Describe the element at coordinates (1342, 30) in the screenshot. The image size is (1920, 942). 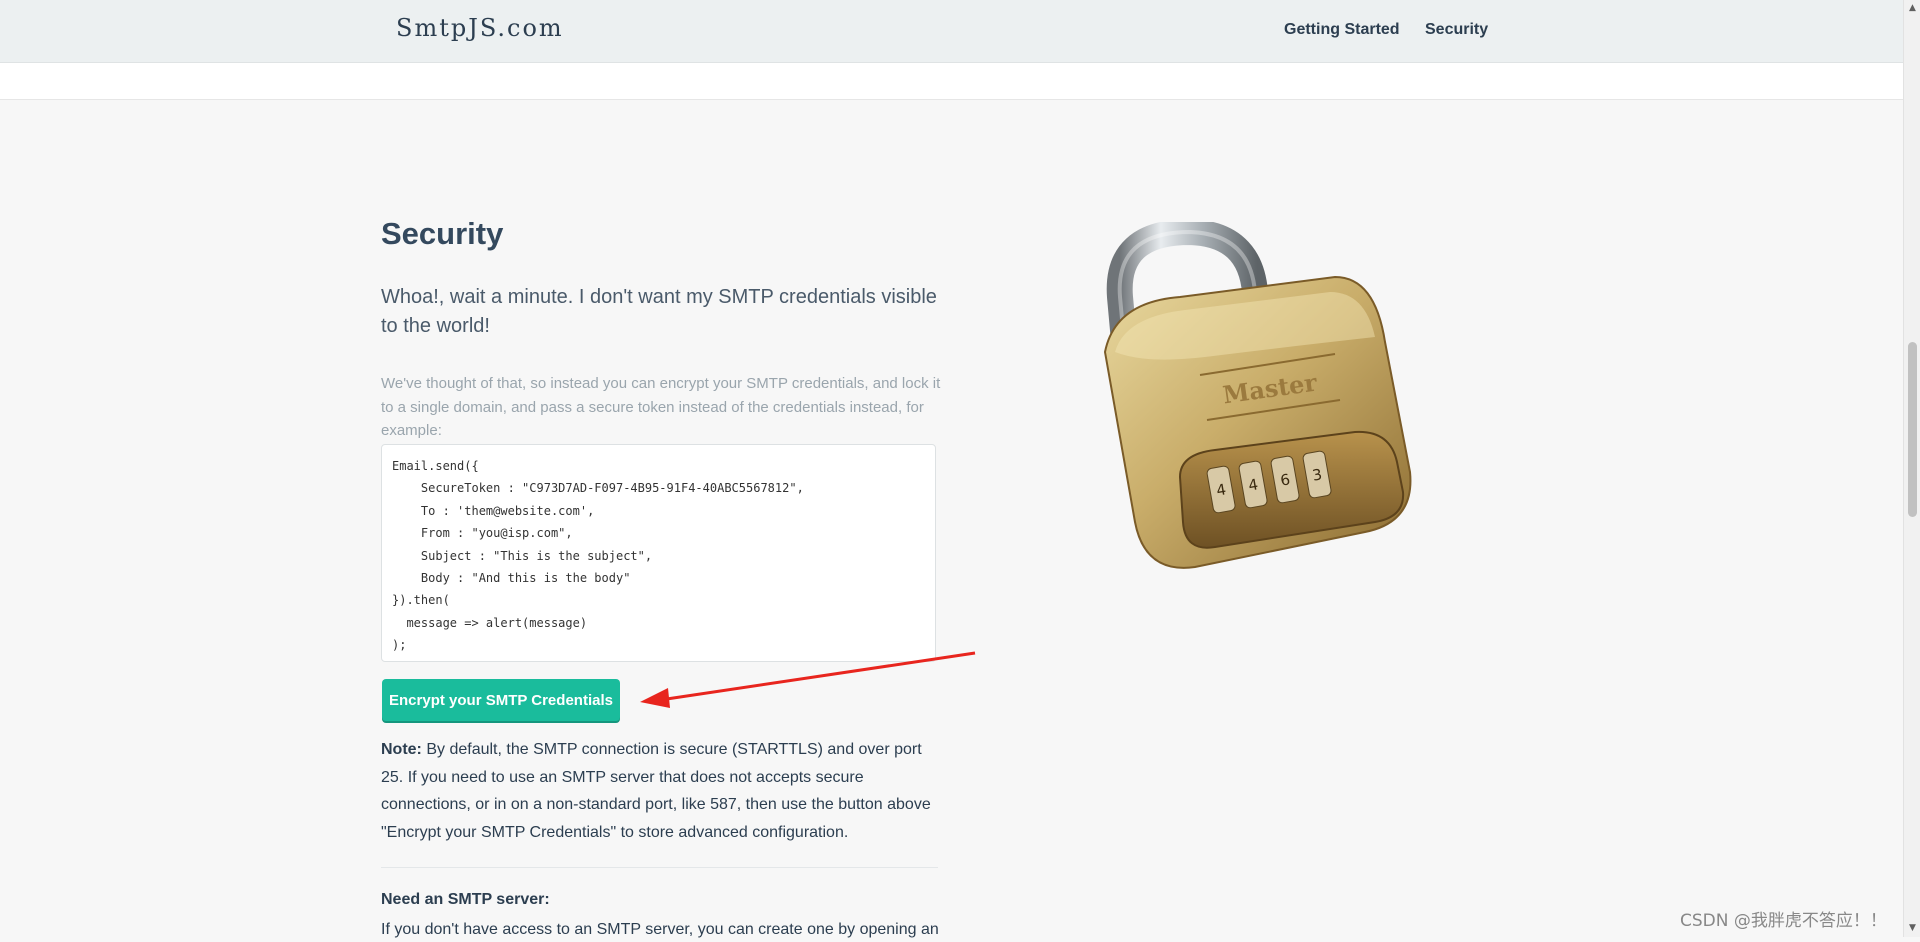
I see `nav-link-getting-started: Getting Started` at that location.